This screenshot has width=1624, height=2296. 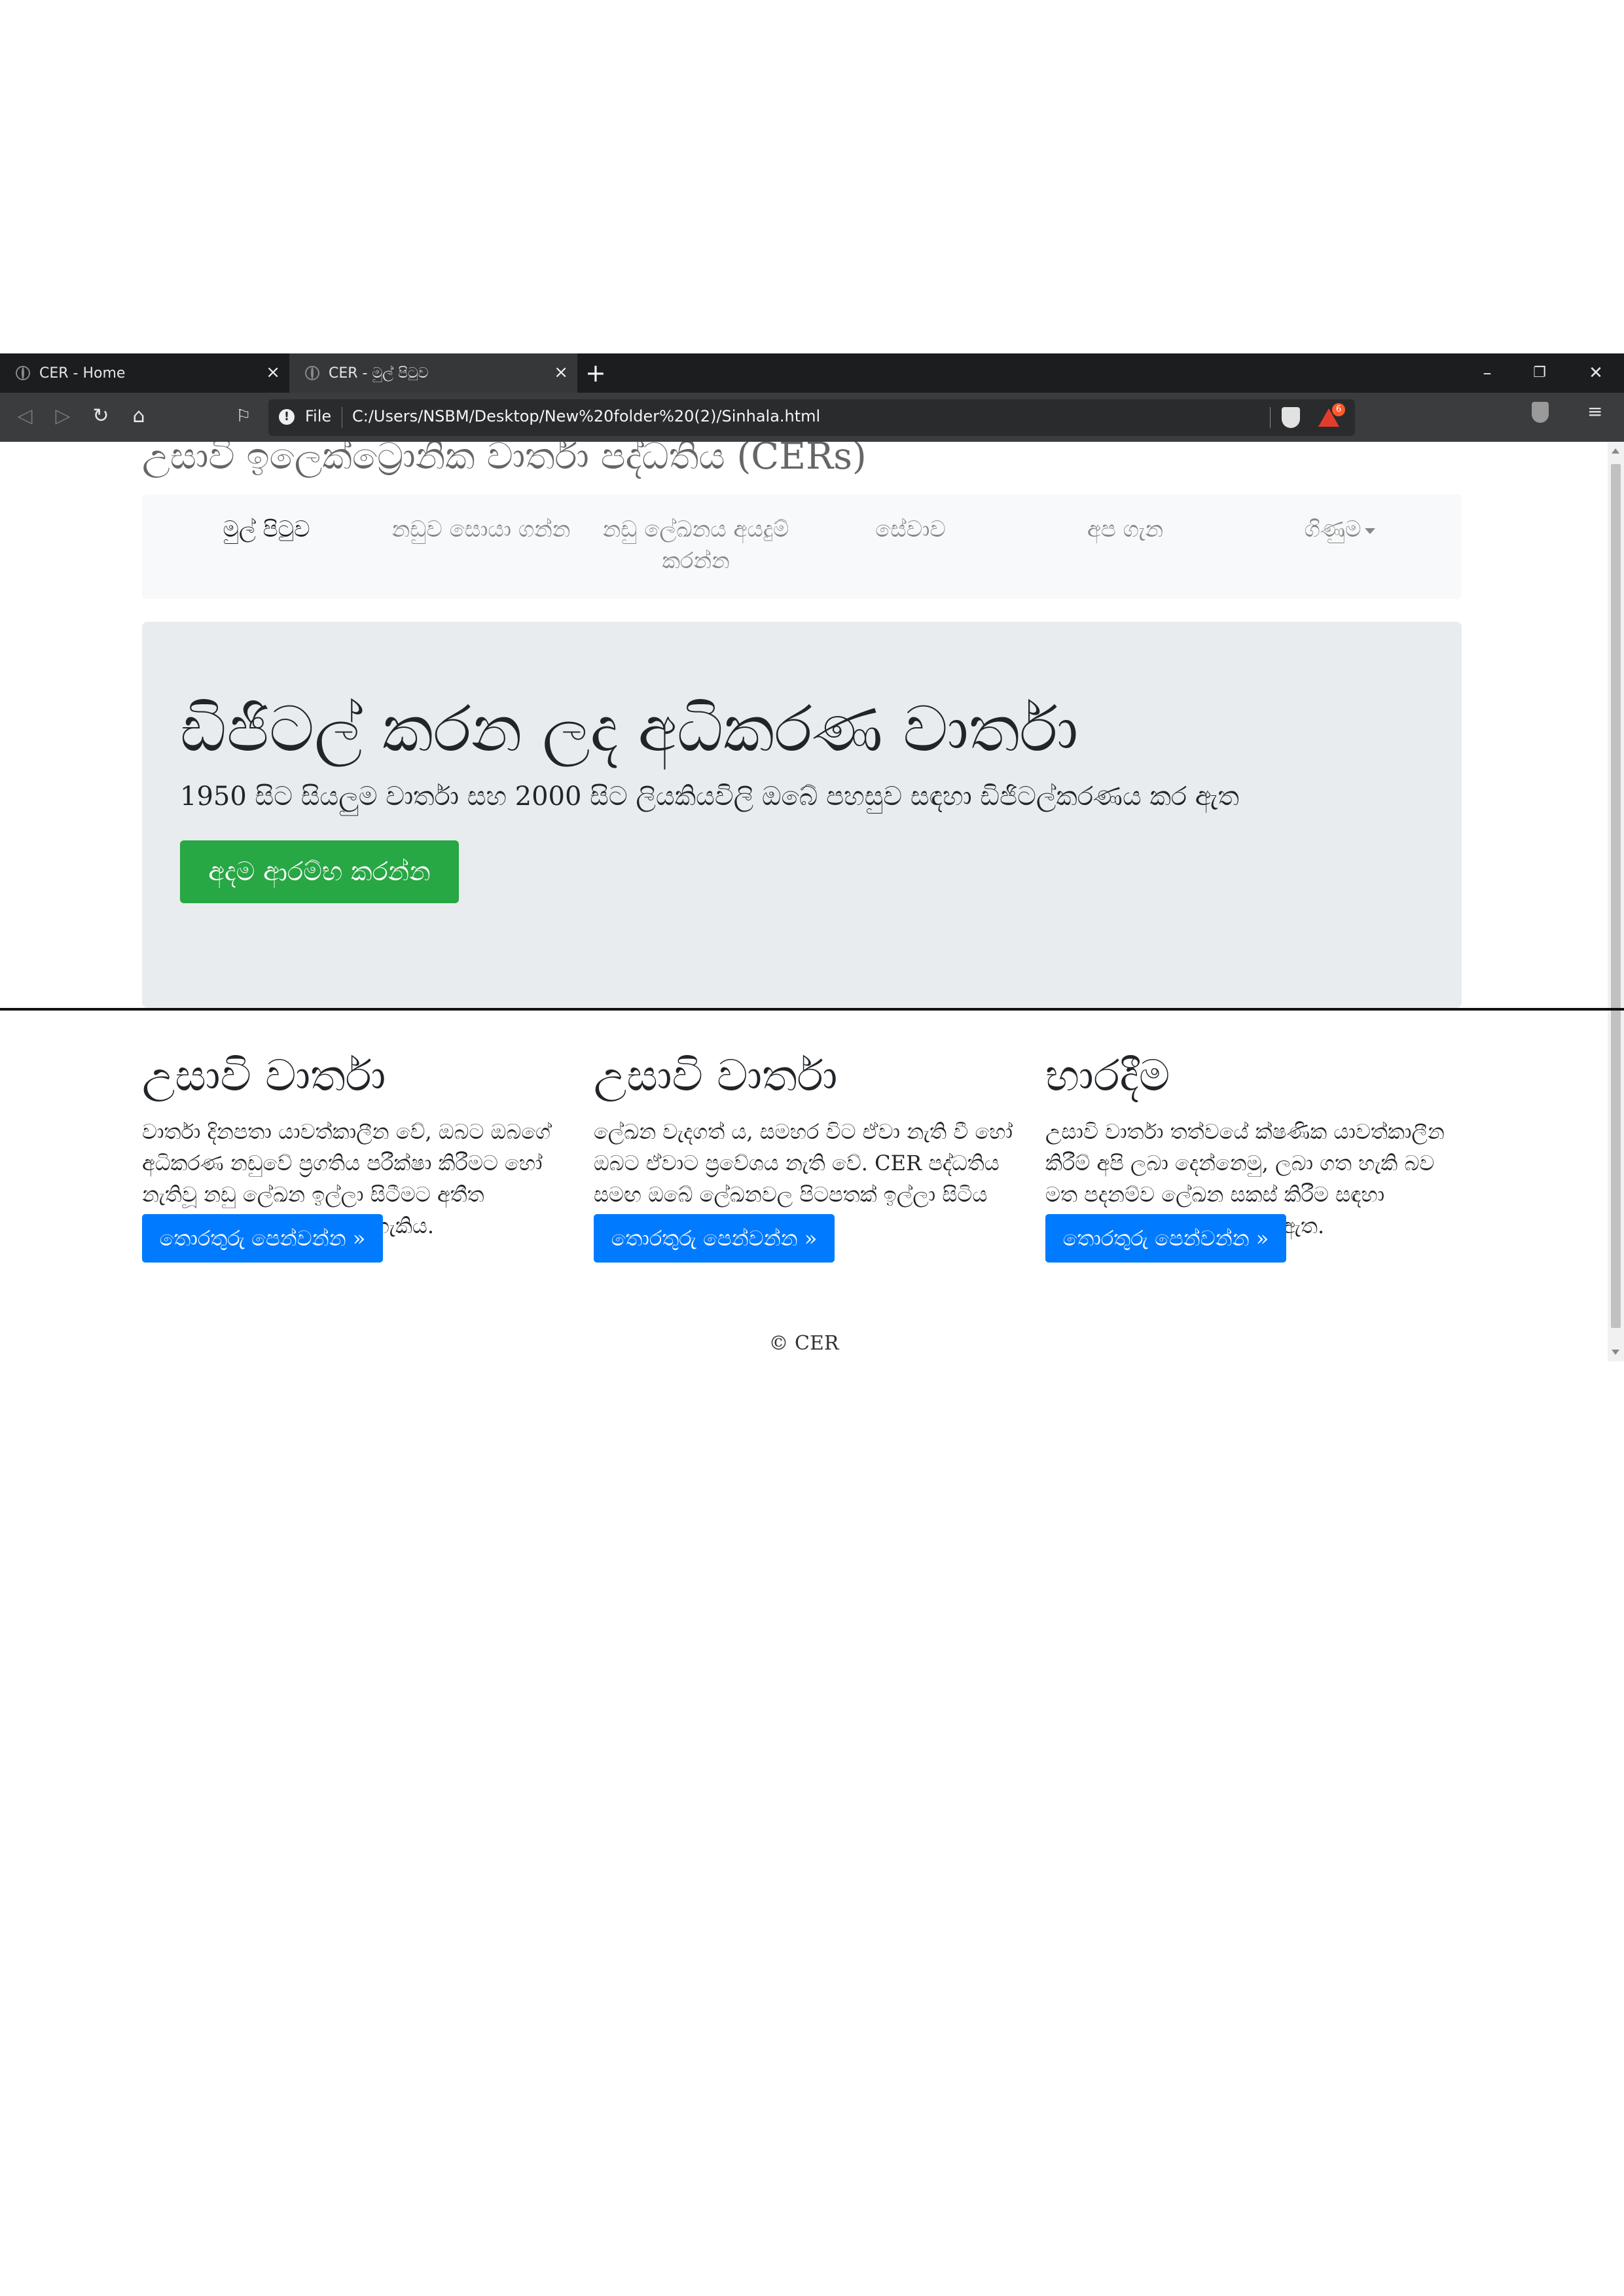 What do you see at coordinates (1616, 896) in the screenshot?
I see `scrollbar-thumb` at bounding box center [1616, 896].